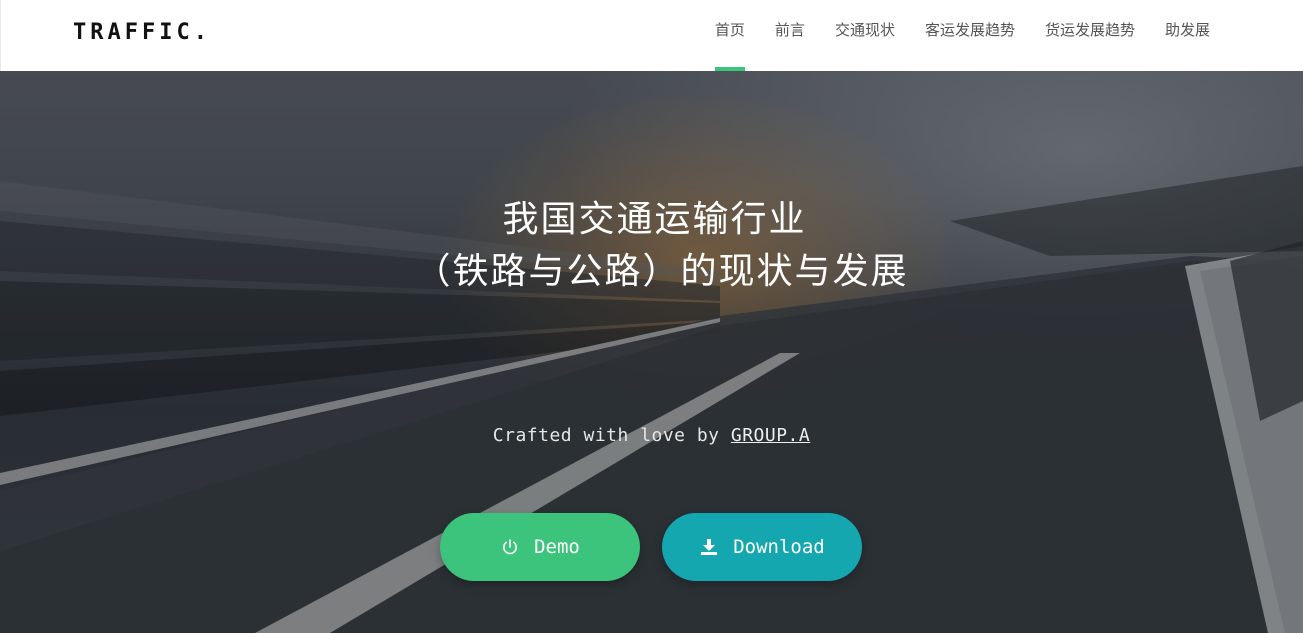 Image resolution: width=1303 pixels, height=633 pixels. I want to click on demo-button-label: Demo, so click(557, 547).